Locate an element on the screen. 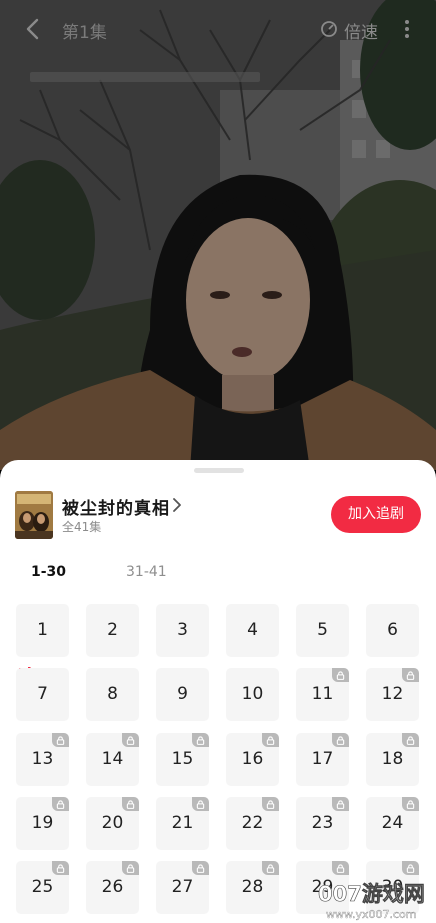 This screenshot has width=436, height=923. episode-tile: 21 is located at coordinates (182, 823).